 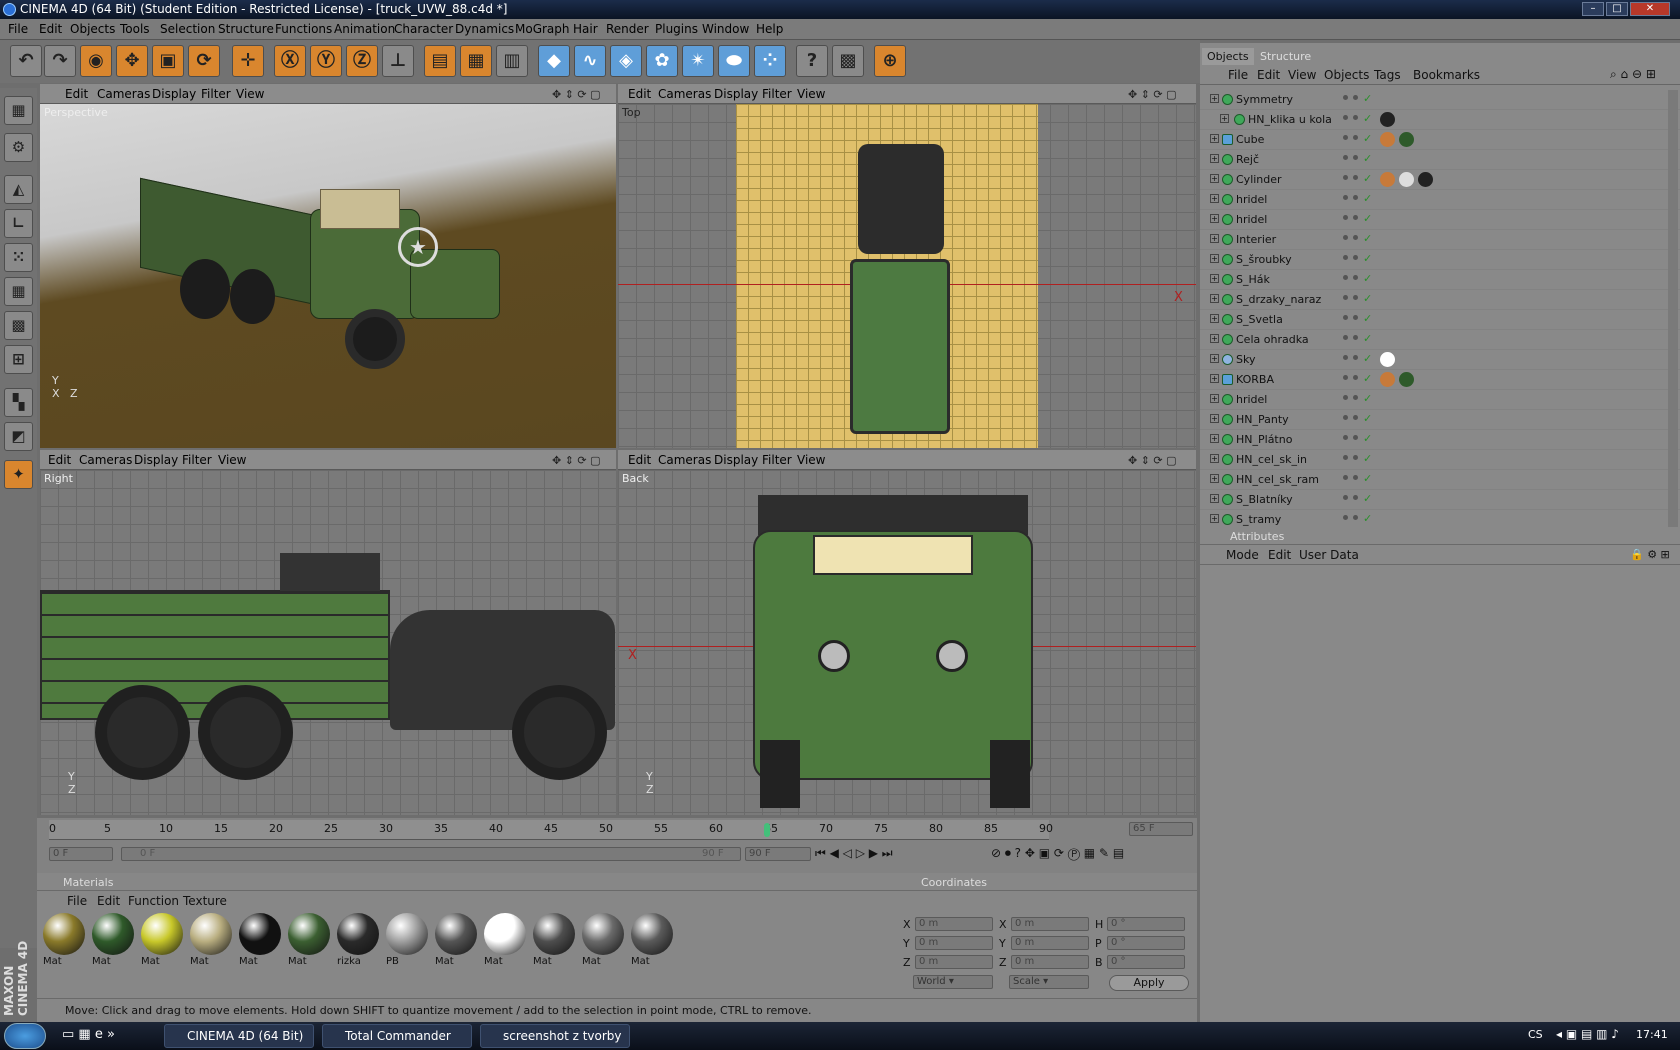 I want to click on render-picture-viewer-icon: ▦, so click(x=476, y=61).